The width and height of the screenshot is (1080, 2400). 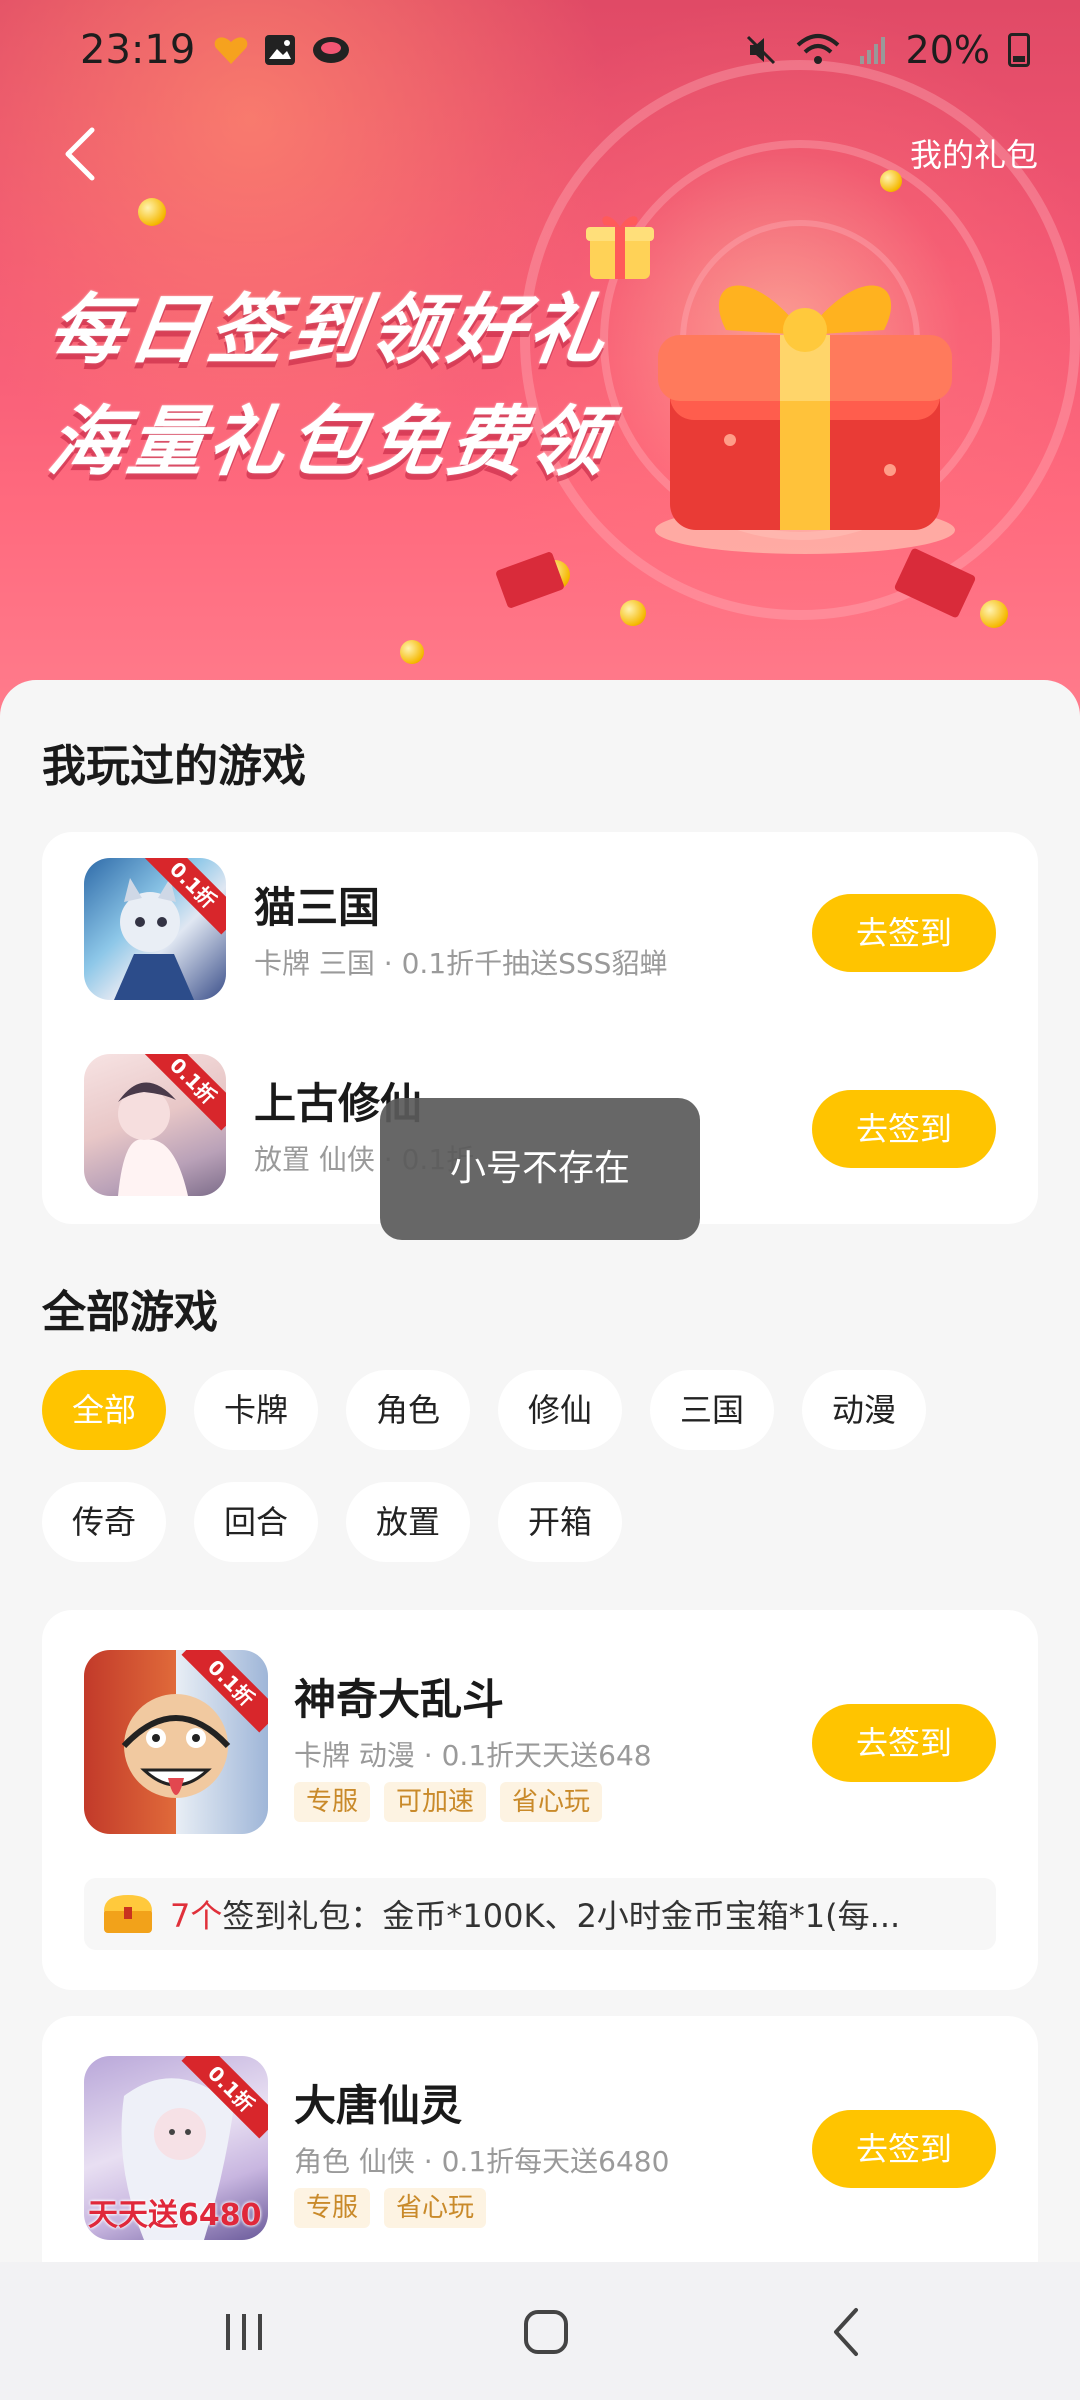 What do you see at coordinates (378, 2105) in the screenshot?
I see `game-name: 大唐仙灵` at bounding box center [378, 2105].